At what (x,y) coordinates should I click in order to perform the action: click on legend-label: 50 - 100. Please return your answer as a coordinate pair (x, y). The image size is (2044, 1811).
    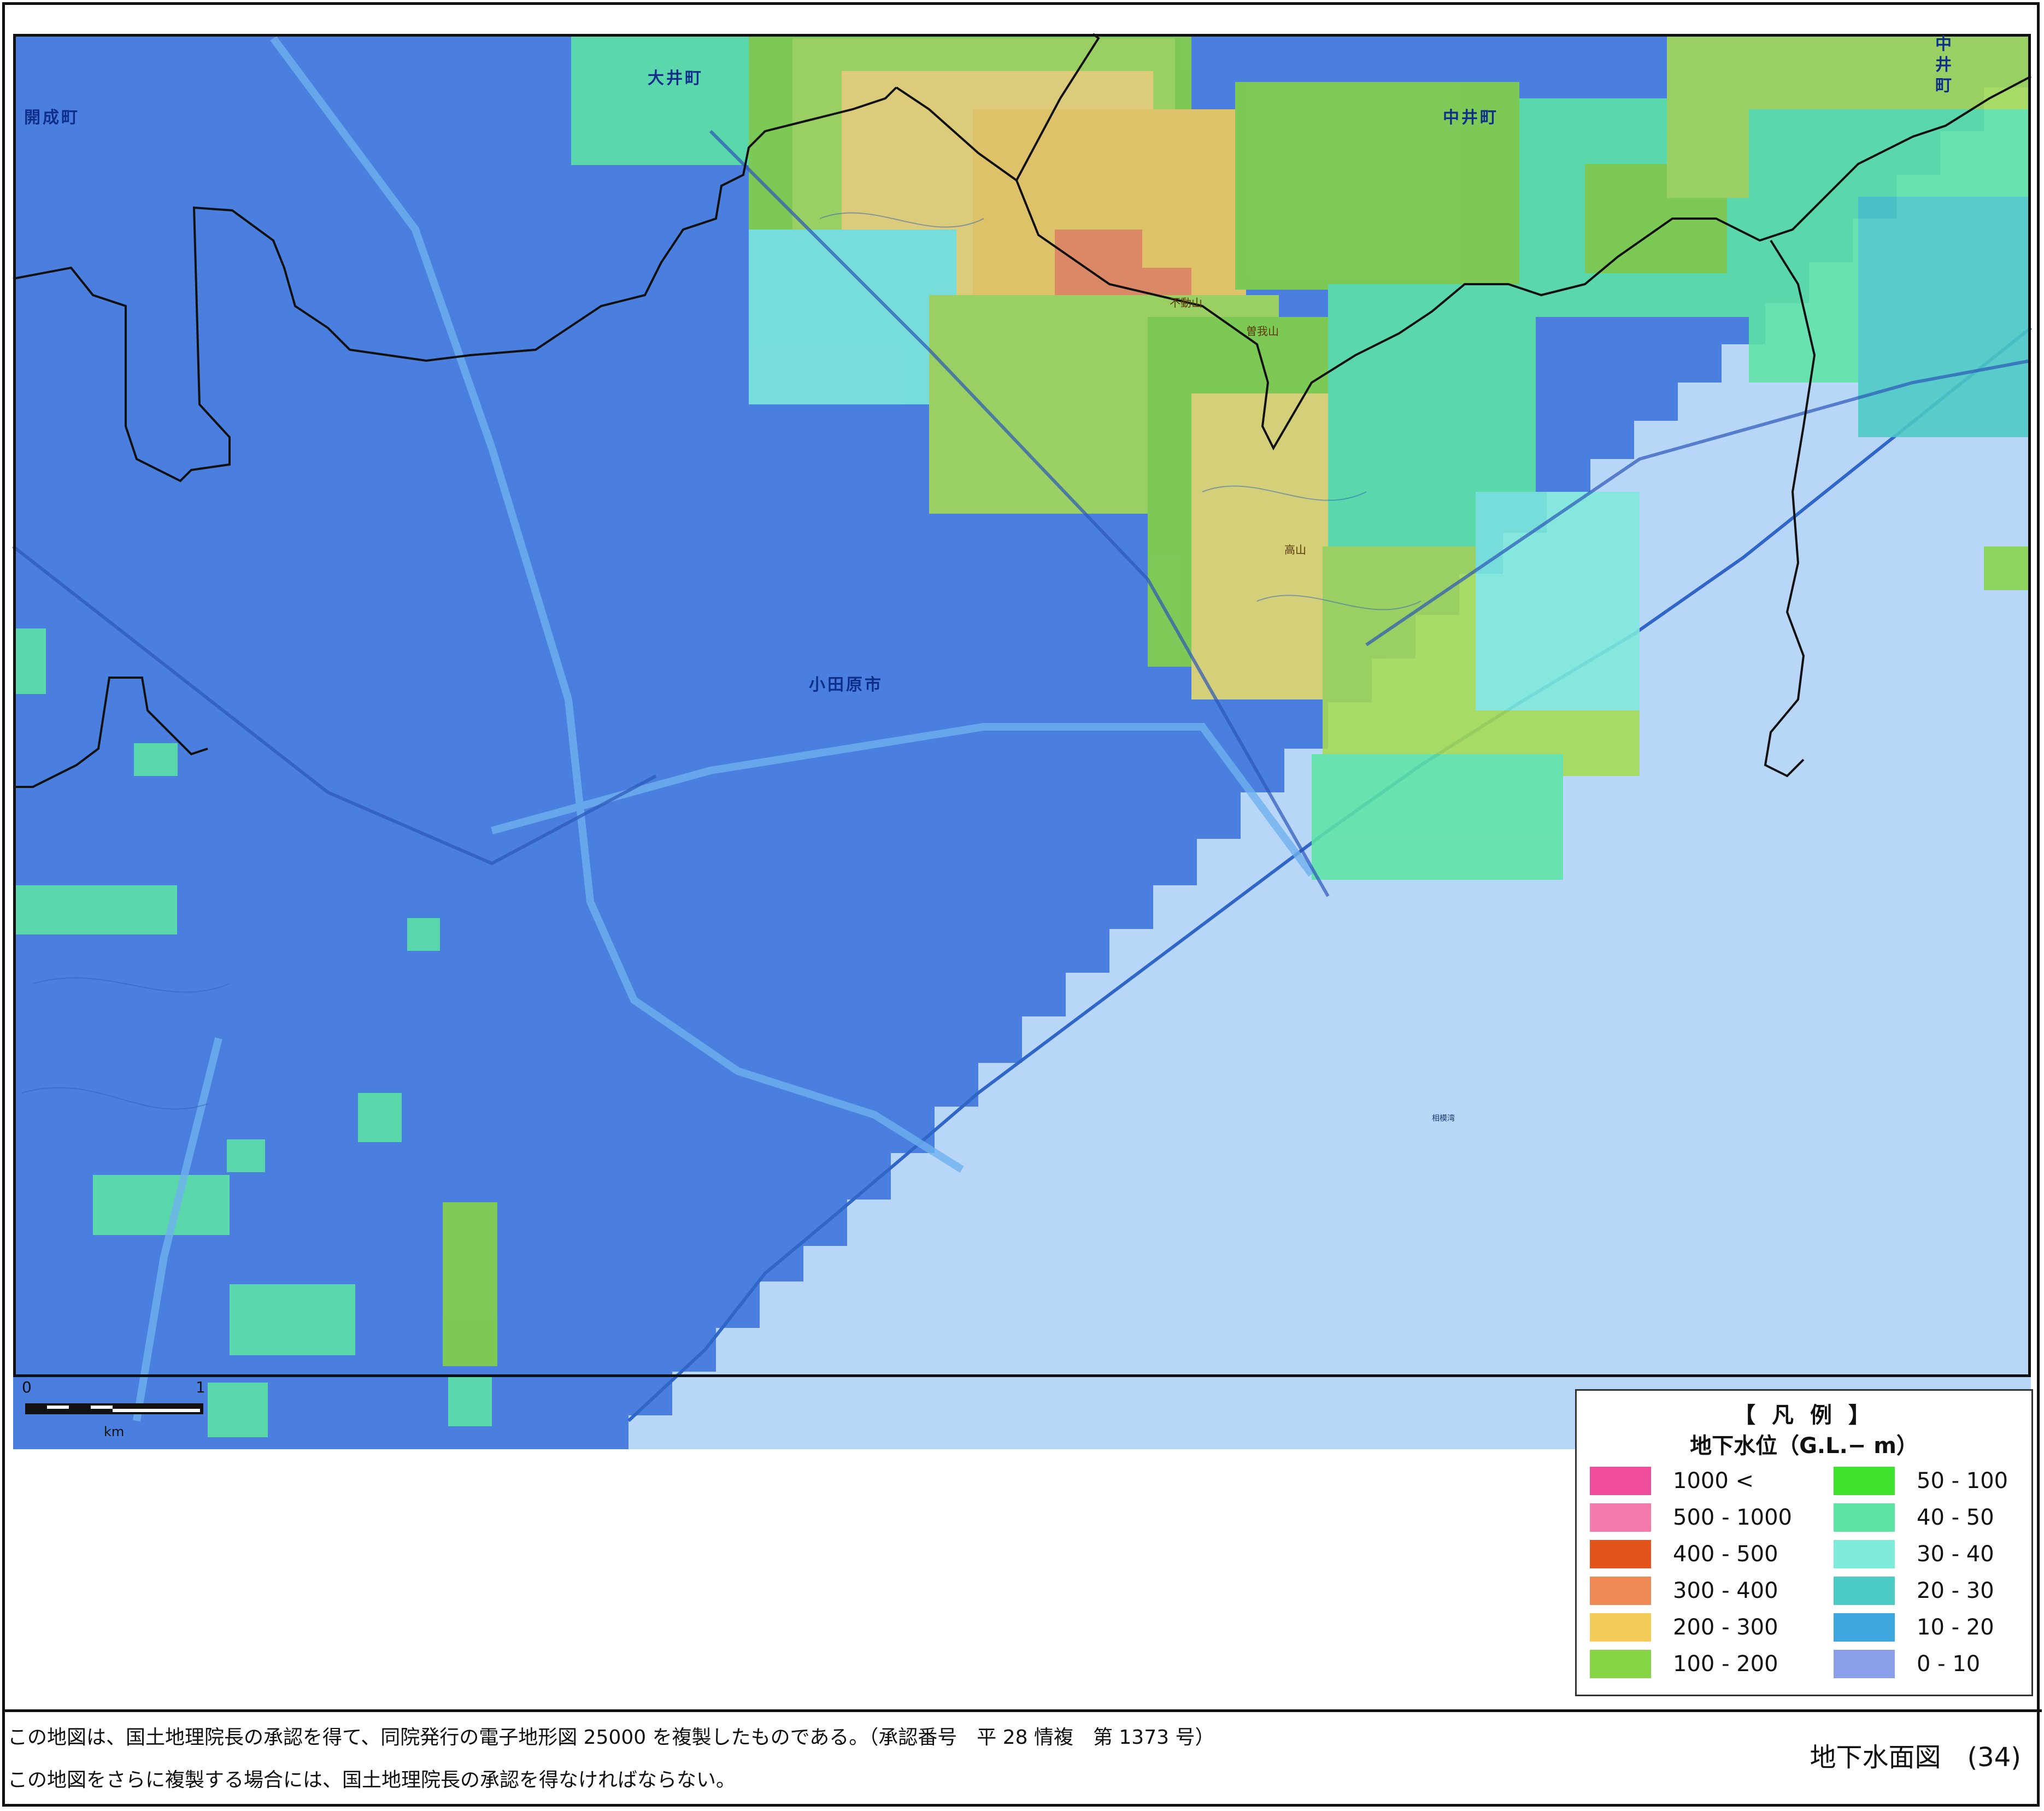
    Looking at the image, I should click on (1962, 1481).